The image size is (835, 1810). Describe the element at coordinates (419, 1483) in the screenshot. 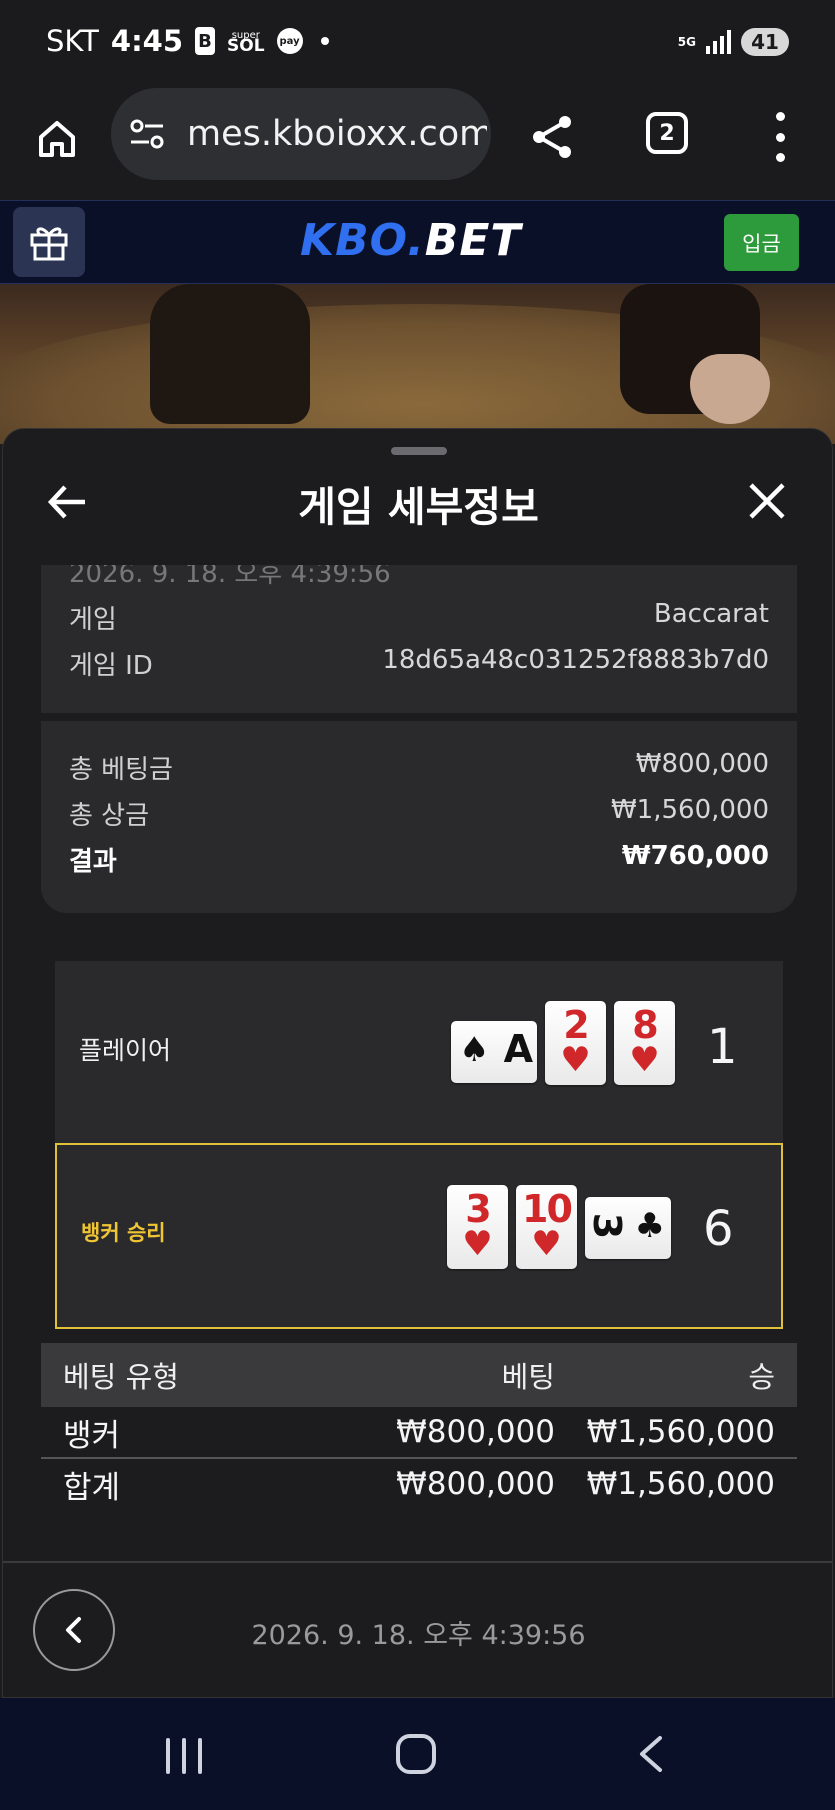

I see `table-total-row: 합계 ₩800,000 ₩1,560,000` at that location.